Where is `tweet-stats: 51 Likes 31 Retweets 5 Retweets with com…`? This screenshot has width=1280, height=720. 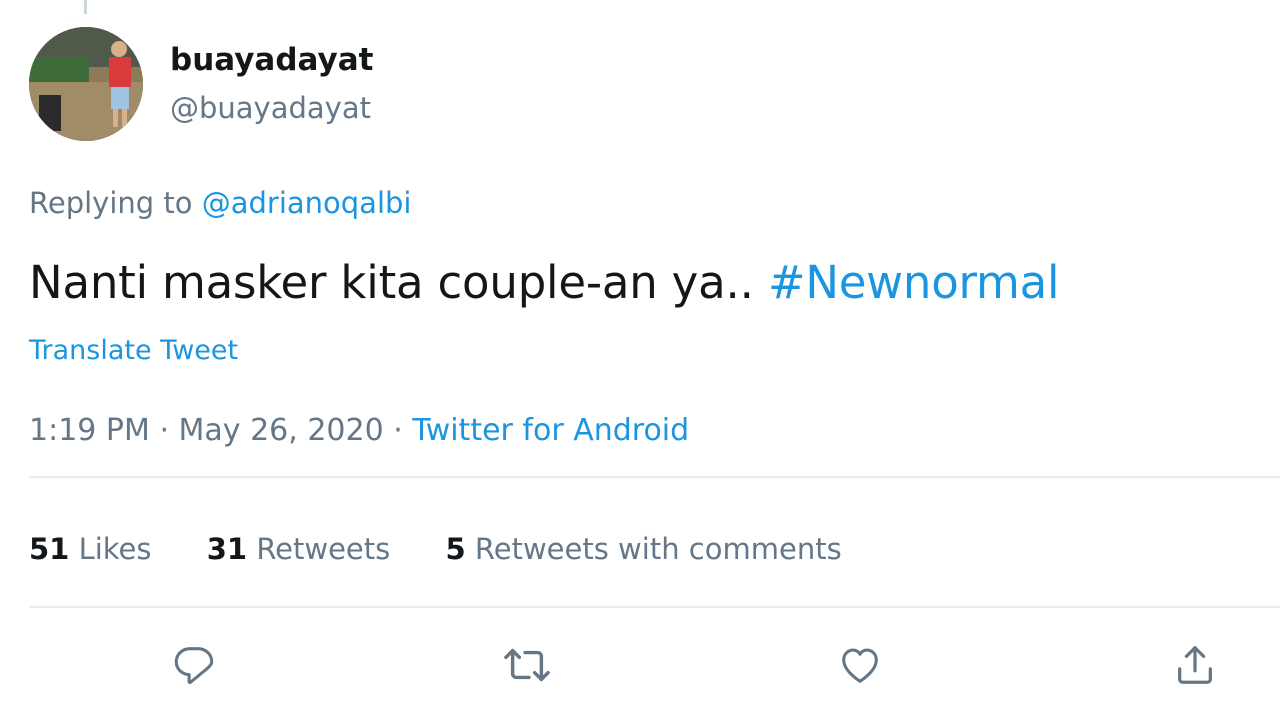 tweet-stats: 51 Likes 31 Retweets 5 Retweets with com… is located at coordinates (435, 549).